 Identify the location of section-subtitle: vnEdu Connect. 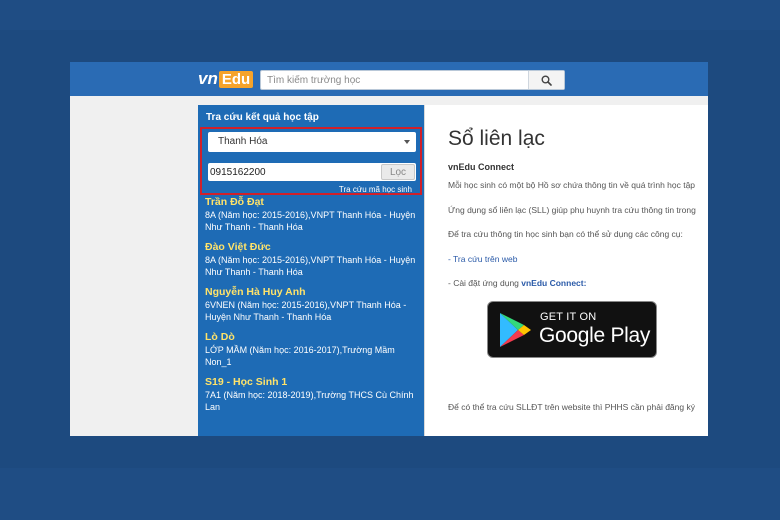
(481, 167).